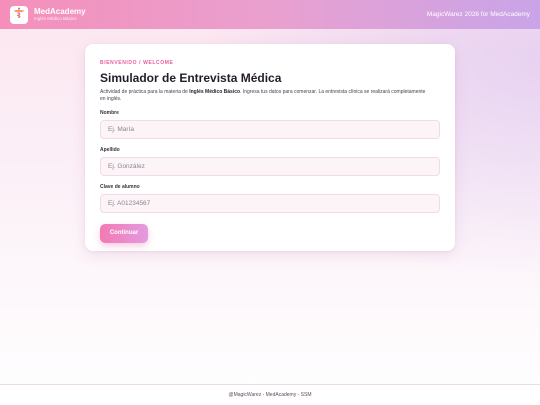 This screenshot has height=405, width=540. What do you see at coordinates (137, 63) in the screenshot?
I see `welcome-eyebrow: BIENVENIDO / WELCOME` at bounding box center [137, 63].